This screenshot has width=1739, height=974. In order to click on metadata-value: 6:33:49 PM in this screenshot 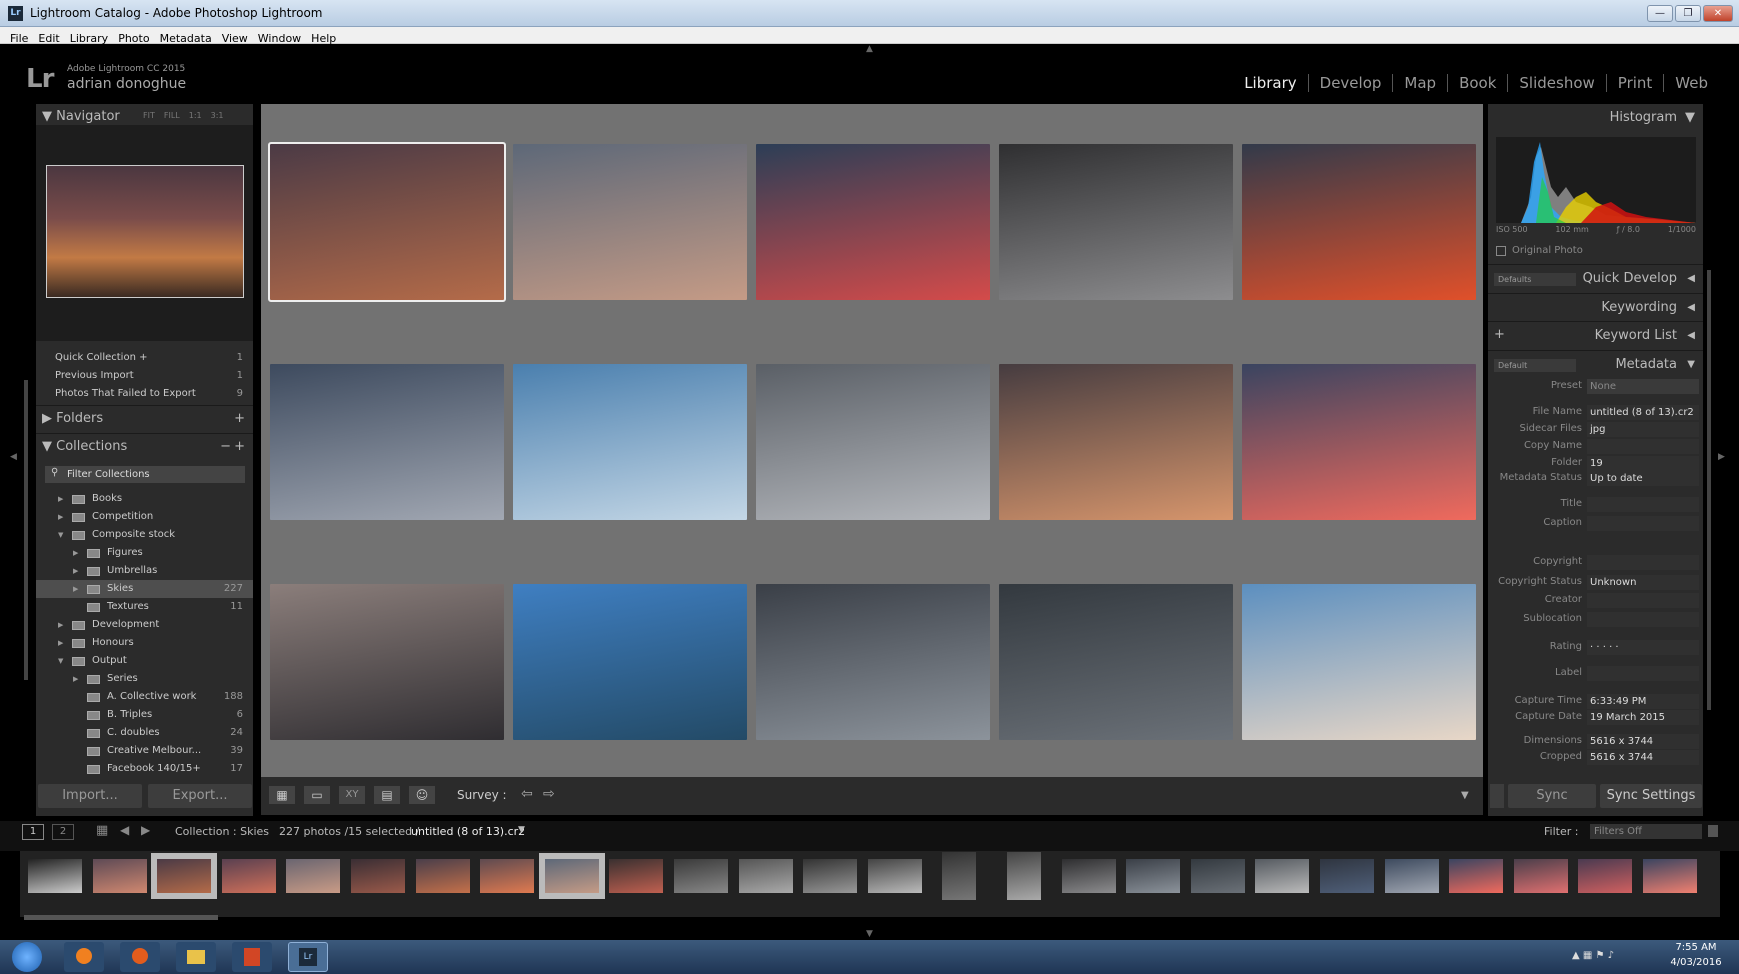, I will do `click(1643, 701)`.